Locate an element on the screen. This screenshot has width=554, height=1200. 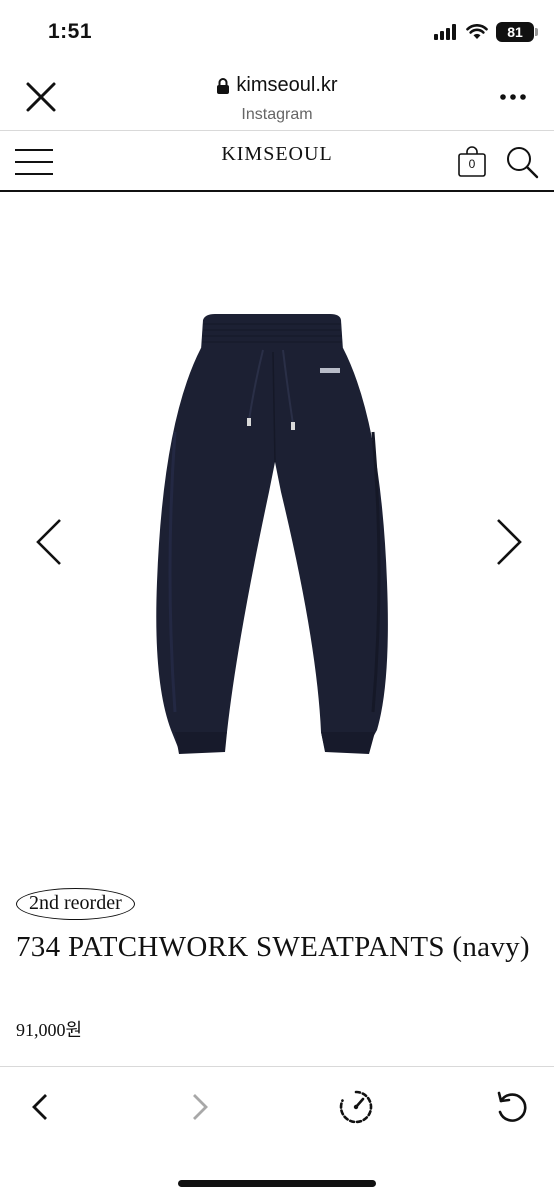
lock-icon is located at coordinates (223, 85).